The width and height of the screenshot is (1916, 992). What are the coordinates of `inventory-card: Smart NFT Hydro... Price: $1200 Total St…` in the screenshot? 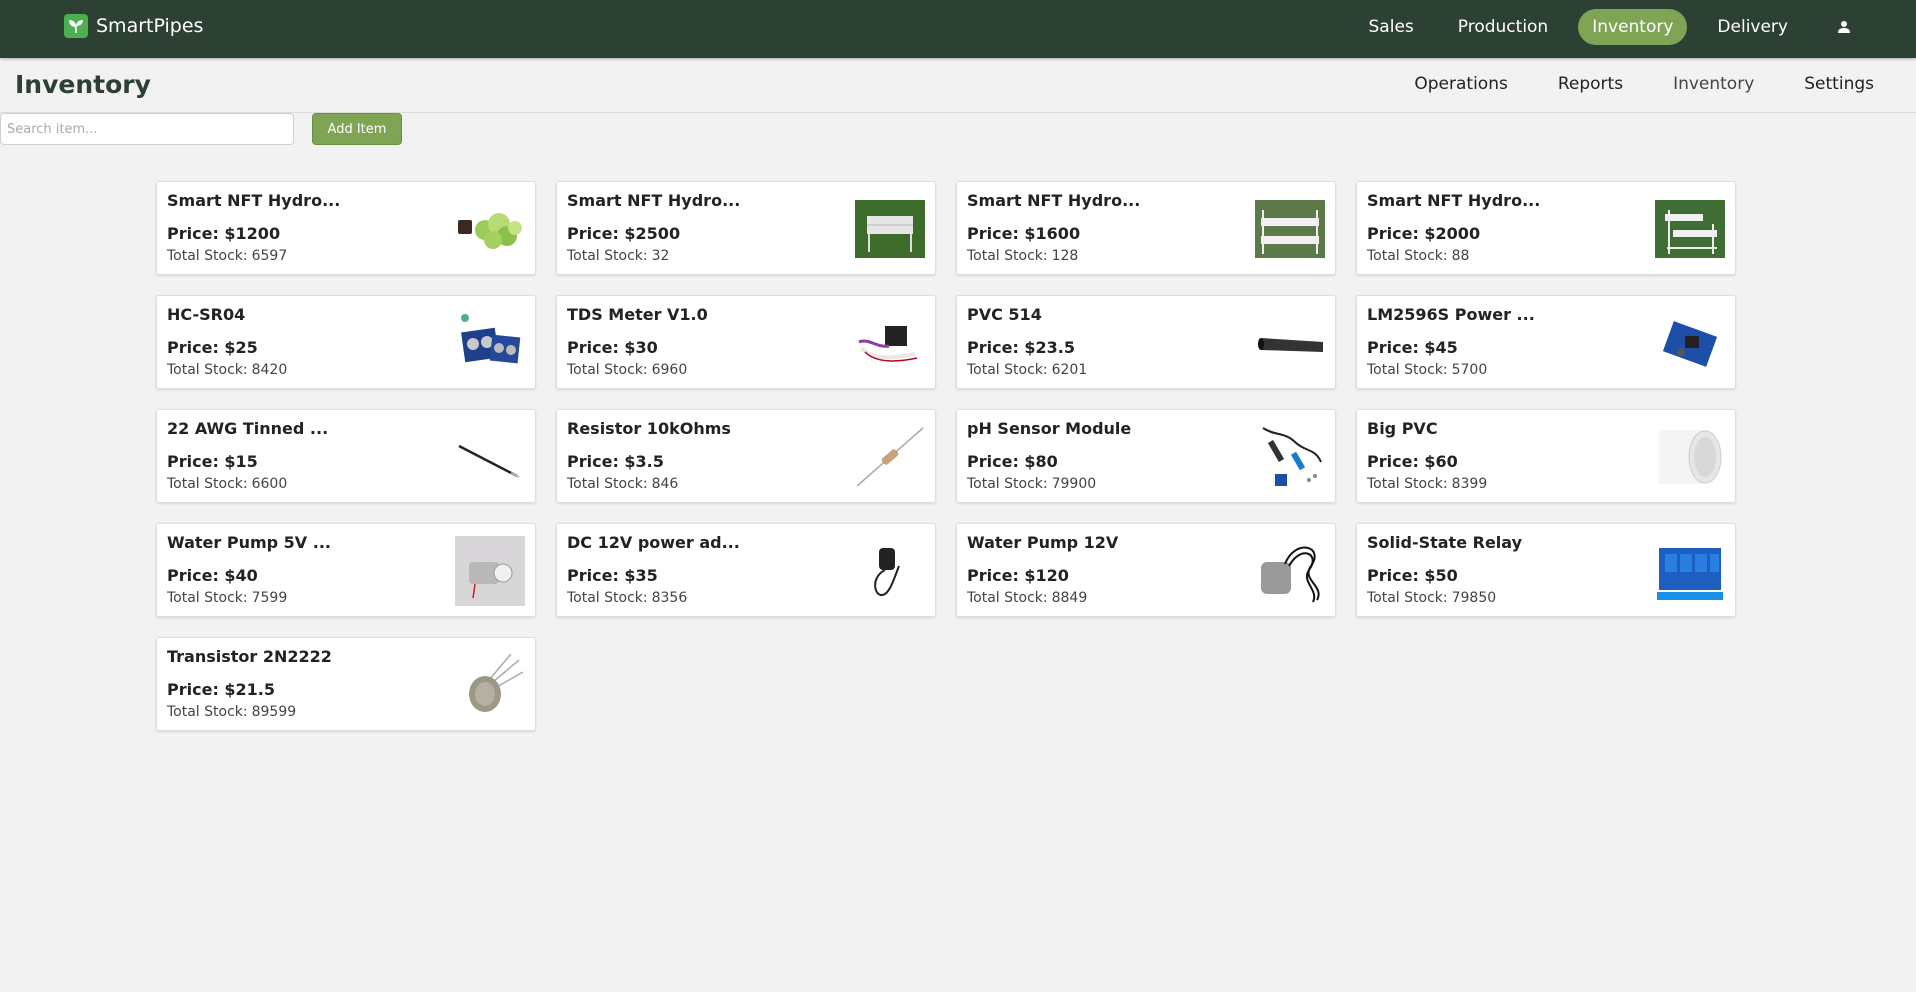 It's located at (346, 228).